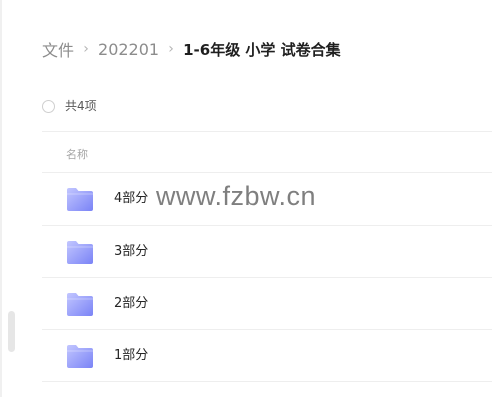 Image resolution: width=492 pixels, height=397 pixels. I want to click on breadcrumb-item-files: 文件, so click(58, 49).